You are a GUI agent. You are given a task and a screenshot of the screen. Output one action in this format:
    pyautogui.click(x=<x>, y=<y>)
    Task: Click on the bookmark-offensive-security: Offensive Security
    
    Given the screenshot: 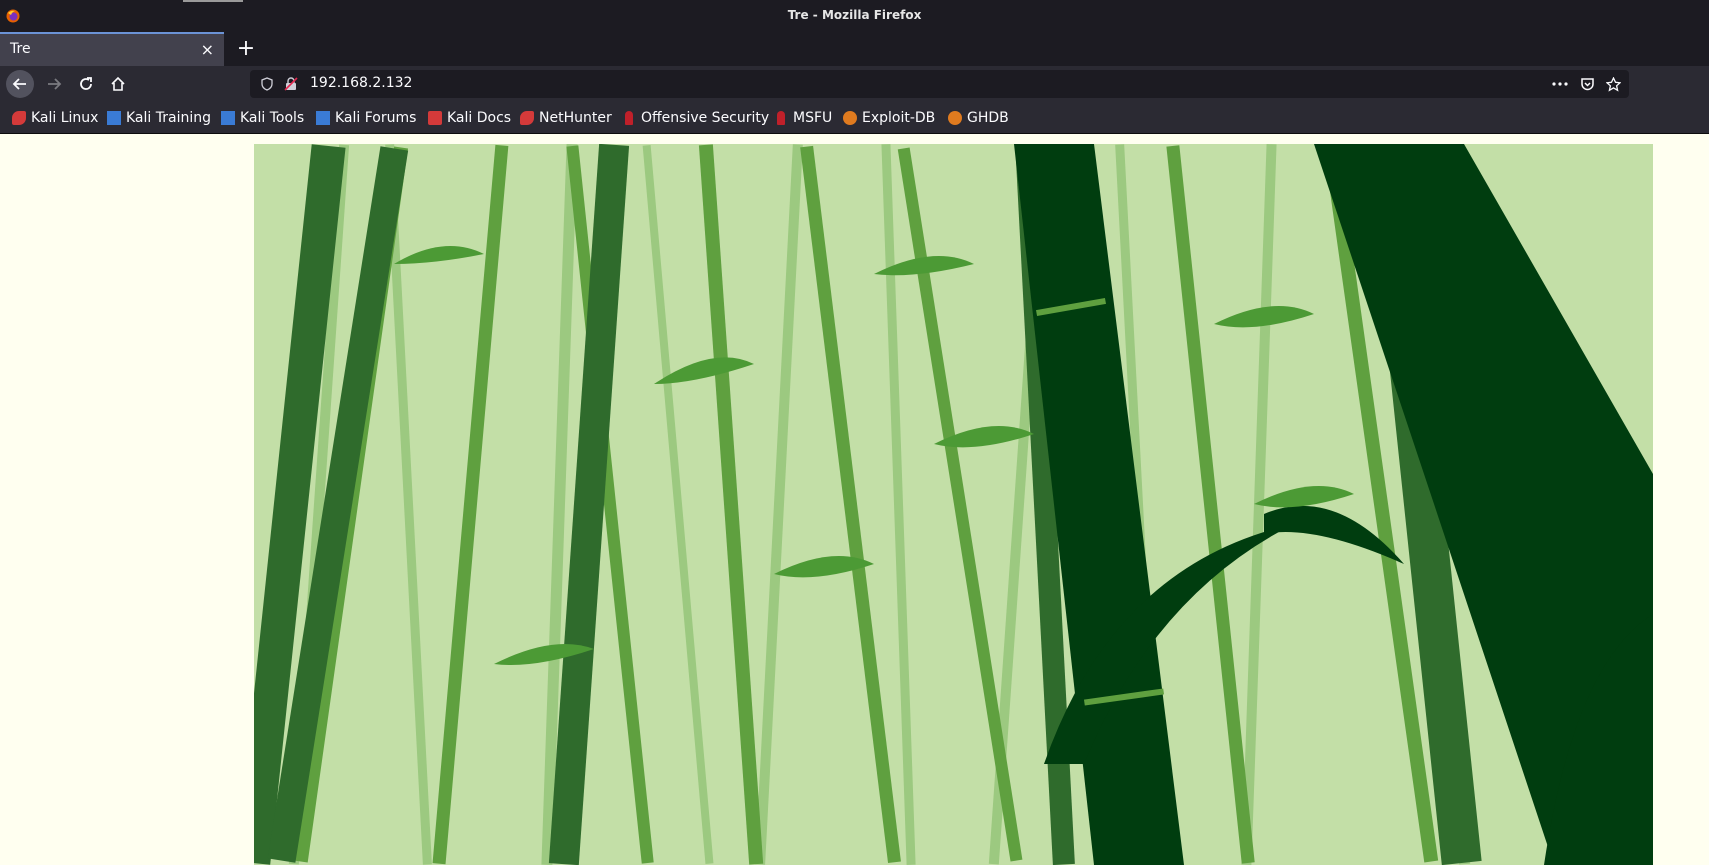 What is the action you would take?
    pyautogui.click(x=695, y=118)
    